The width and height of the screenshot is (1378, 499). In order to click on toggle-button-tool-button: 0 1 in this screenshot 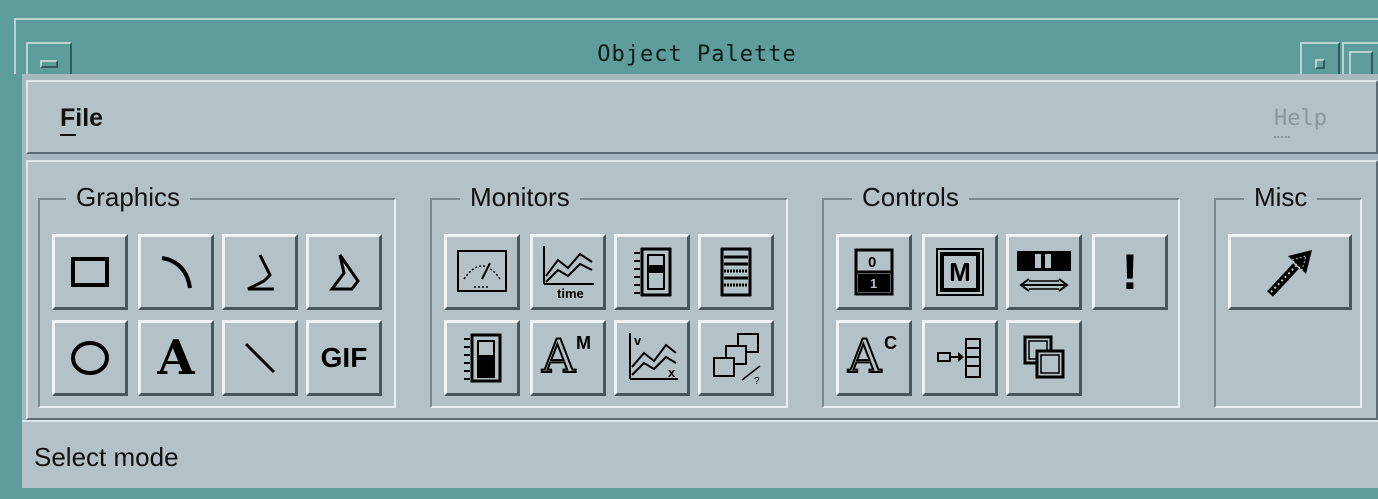, I will do `click(874, 272)`.